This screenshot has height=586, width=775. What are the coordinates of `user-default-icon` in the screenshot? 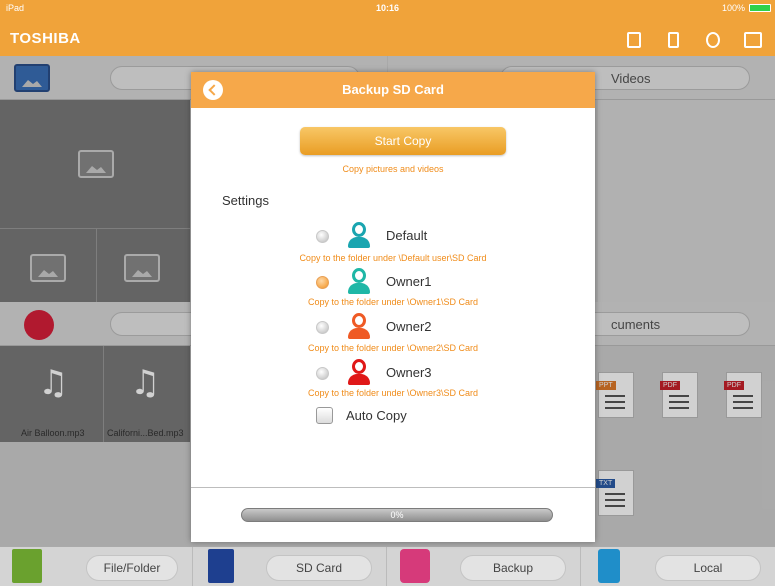 It's located at (359, 235).